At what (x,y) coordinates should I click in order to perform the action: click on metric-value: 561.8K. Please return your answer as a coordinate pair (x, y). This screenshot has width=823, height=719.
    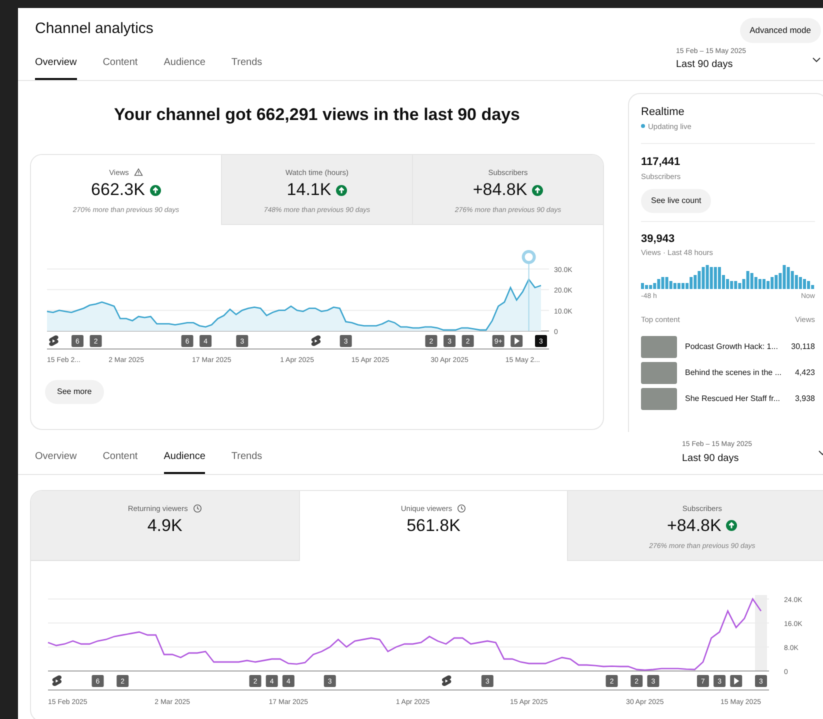
    Looking at the image, I should click on (433, 525).